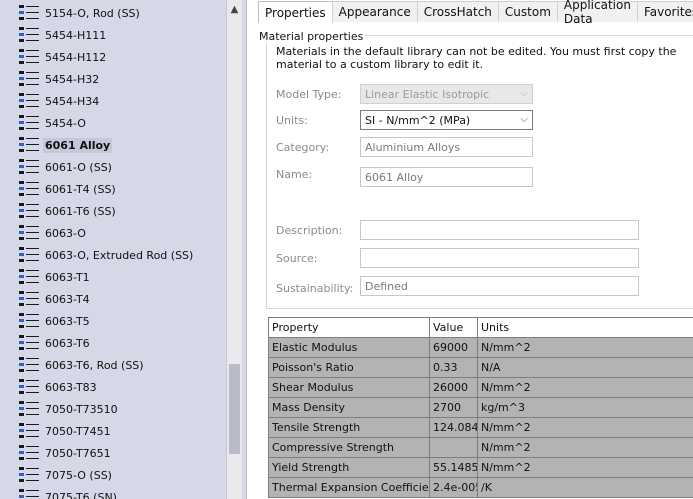 This screenshot has width=693, height=499. I want to click on table-row: Compressive Strength N/mm^2, so click(480, 447).